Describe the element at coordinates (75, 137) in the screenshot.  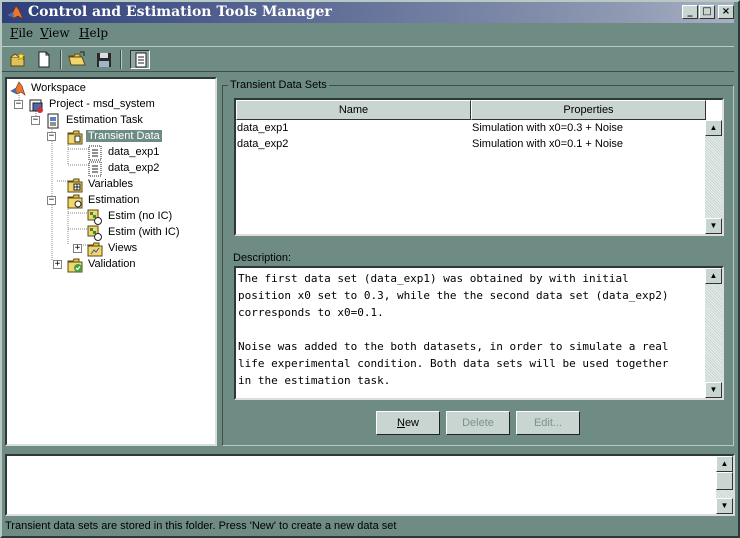
I see `data-folder-icon` at that location.